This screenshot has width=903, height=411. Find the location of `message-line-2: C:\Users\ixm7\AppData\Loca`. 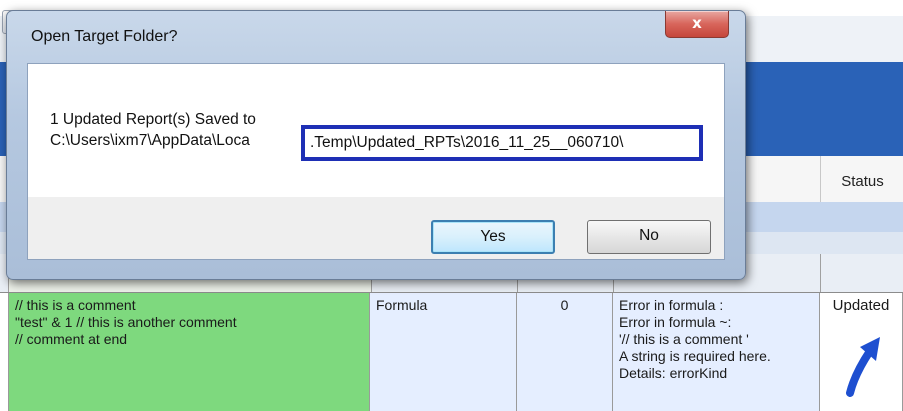

message-line-2: C:\Users\ixm7\AppData\Loca is located at coordinates (150, 140).